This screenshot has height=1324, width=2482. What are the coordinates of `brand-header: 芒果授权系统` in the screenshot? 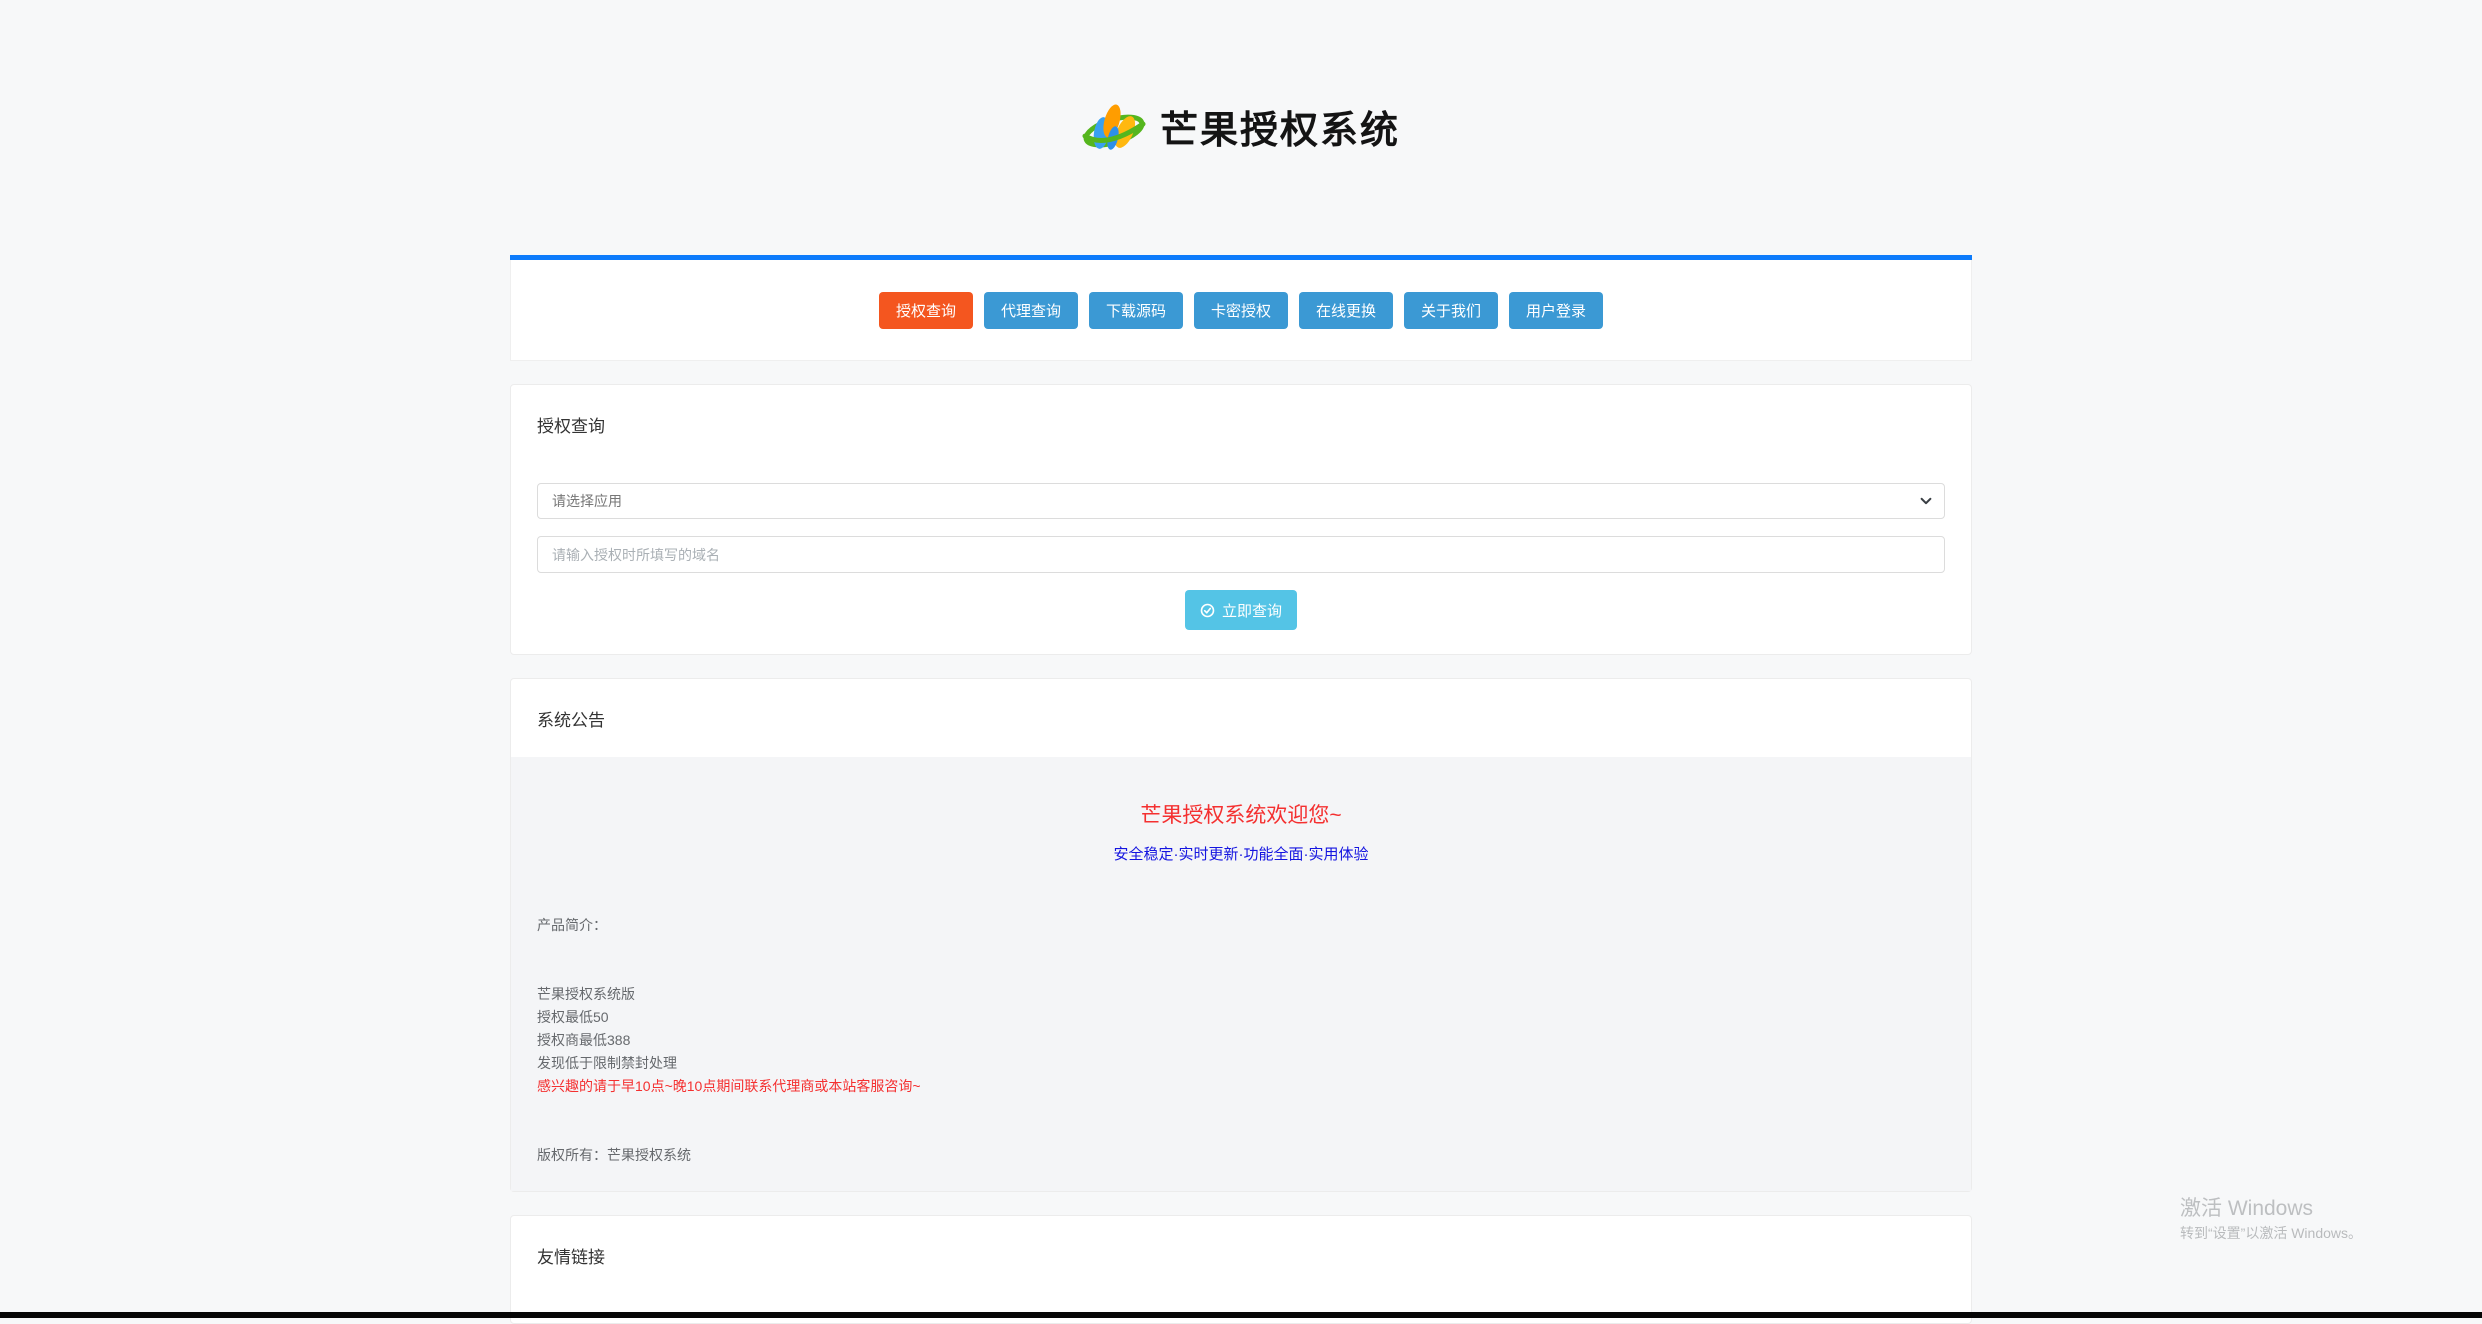 It's located at (1241, 80).